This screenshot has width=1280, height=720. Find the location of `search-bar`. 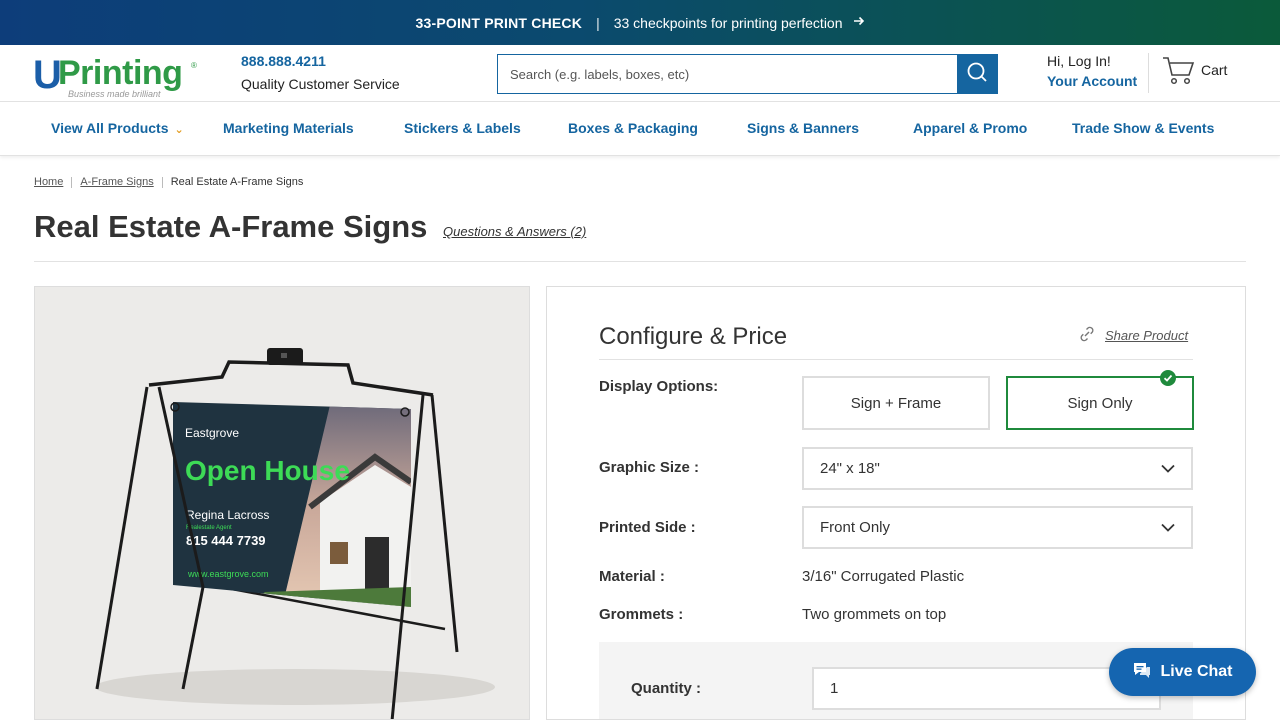

search-bar is located at coordinates (747, 74).